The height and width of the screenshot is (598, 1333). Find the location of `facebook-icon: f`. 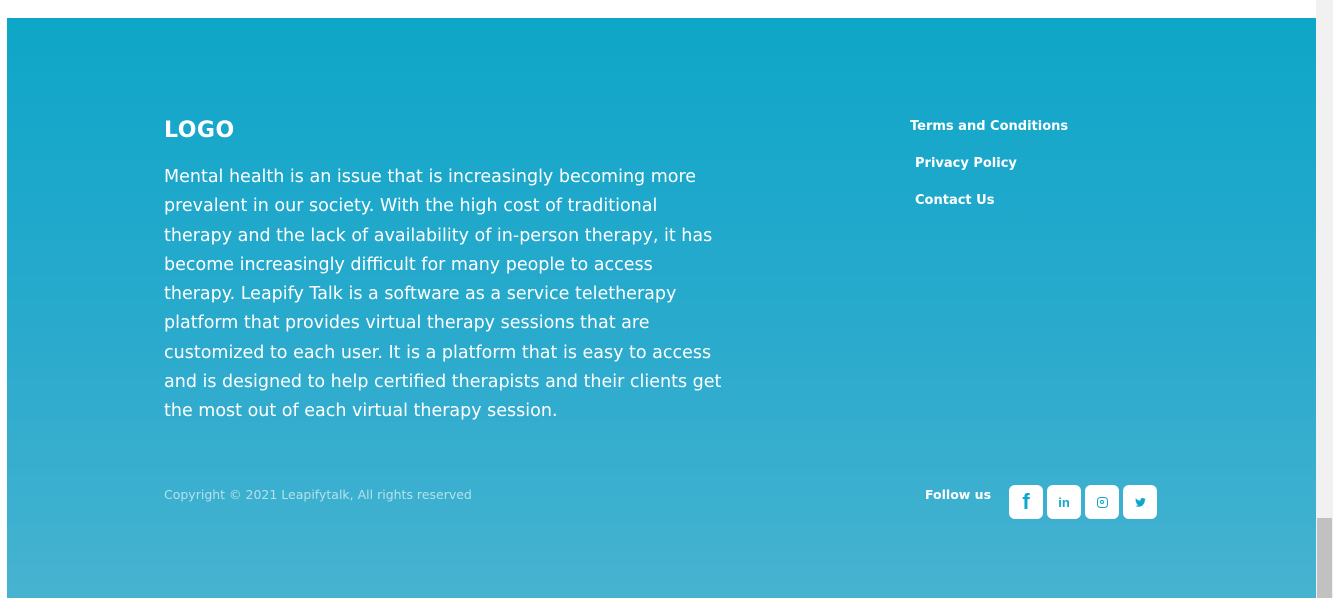

facebook-icon: f is located at coordinates (1026, 501).